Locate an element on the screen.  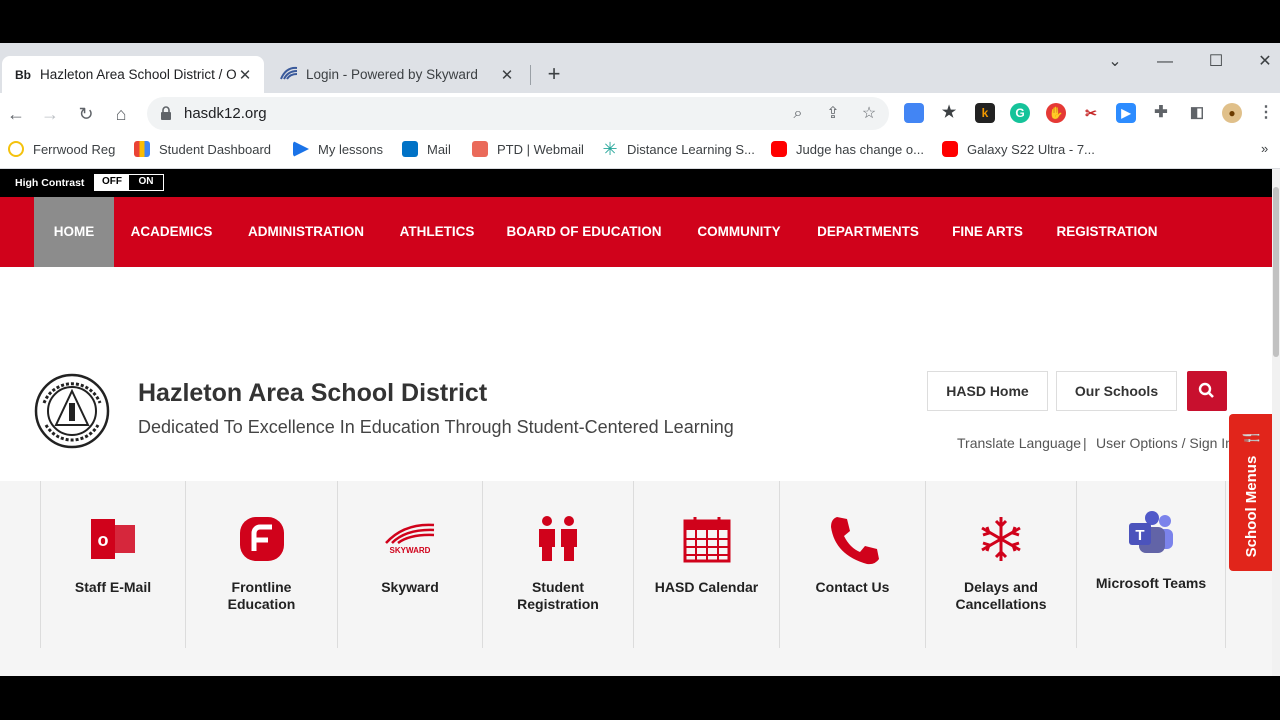
webmail-icon is located at coordinates (480, 149).